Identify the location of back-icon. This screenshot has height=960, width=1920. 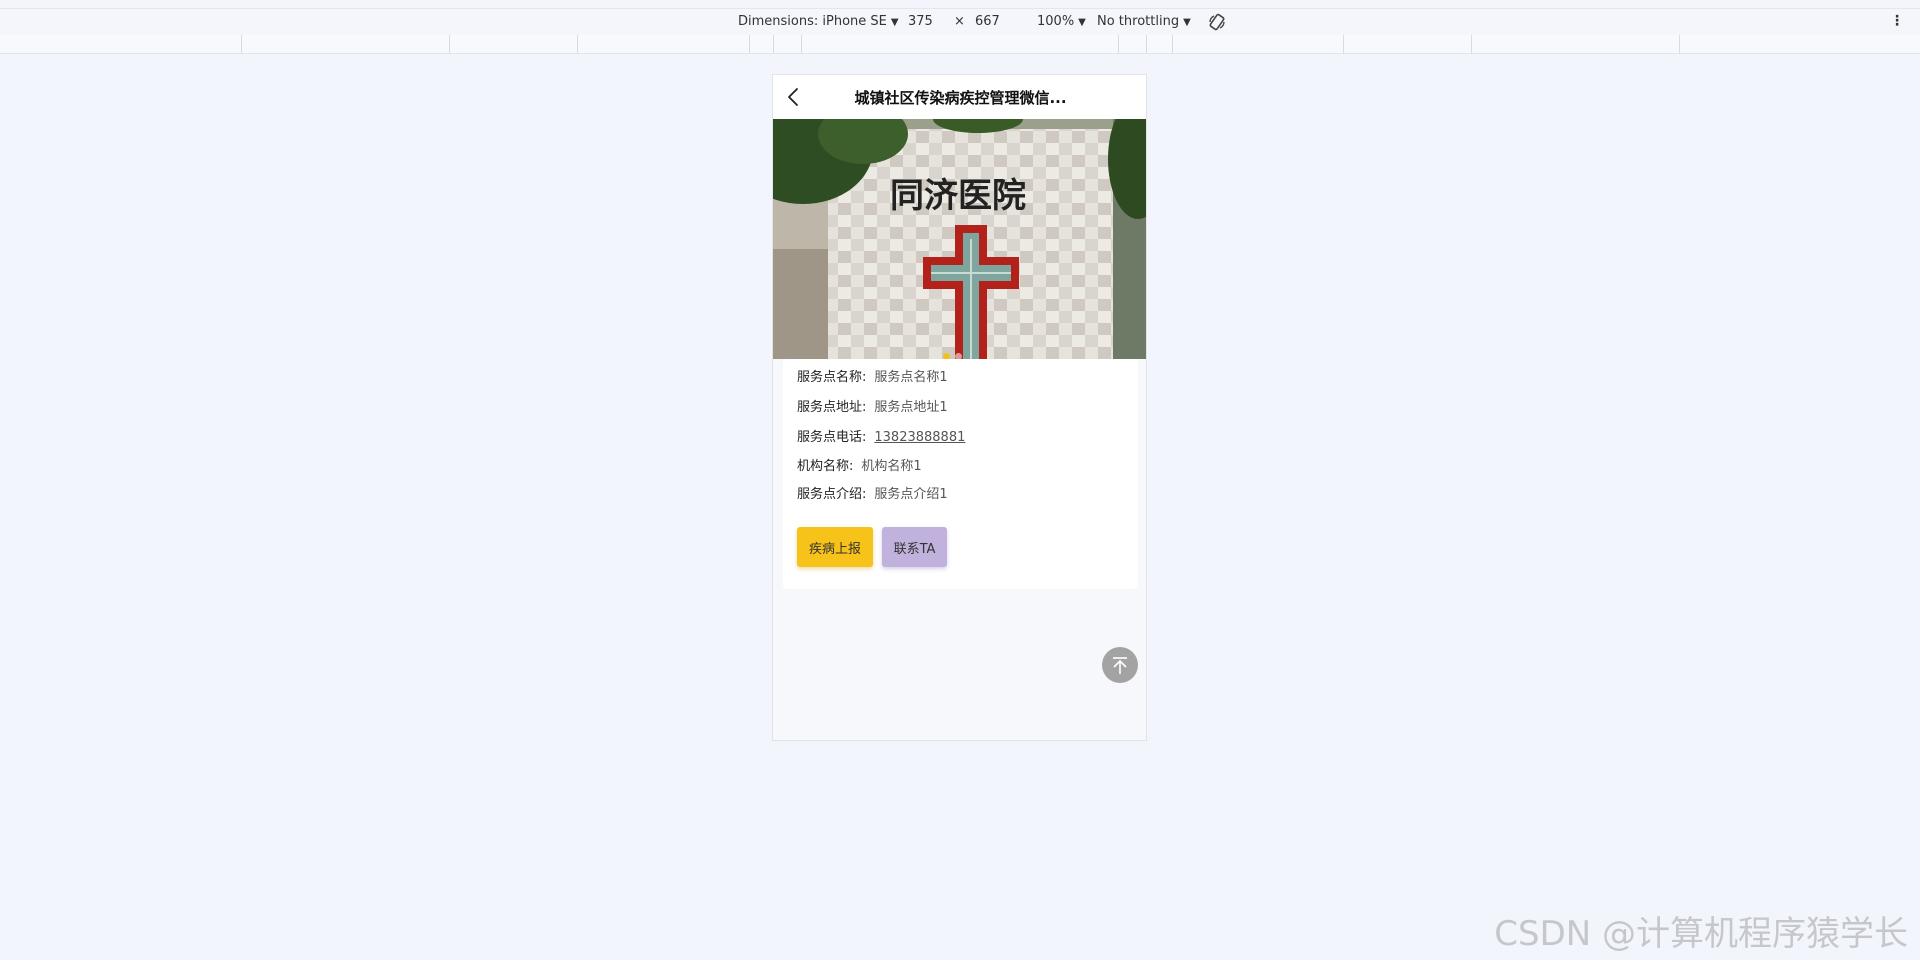
(794, 97).